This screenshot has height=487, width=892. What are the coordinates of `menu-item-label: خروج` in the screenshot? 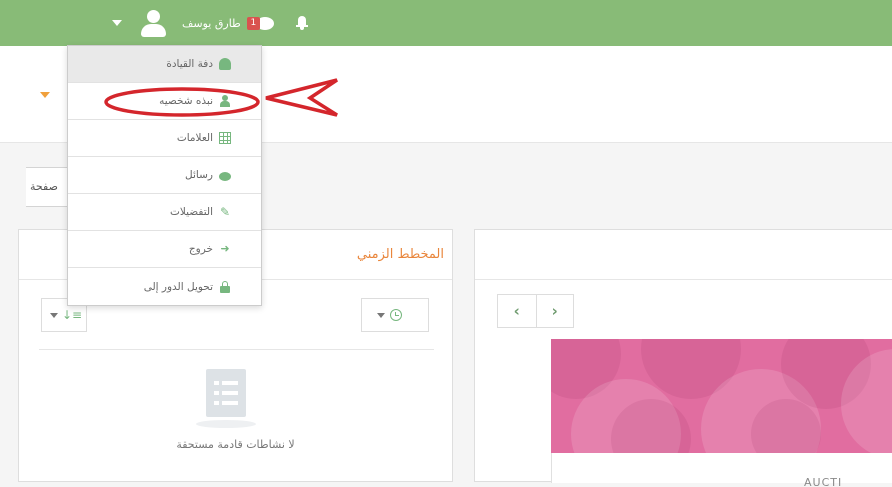 It's located at (200, 249).